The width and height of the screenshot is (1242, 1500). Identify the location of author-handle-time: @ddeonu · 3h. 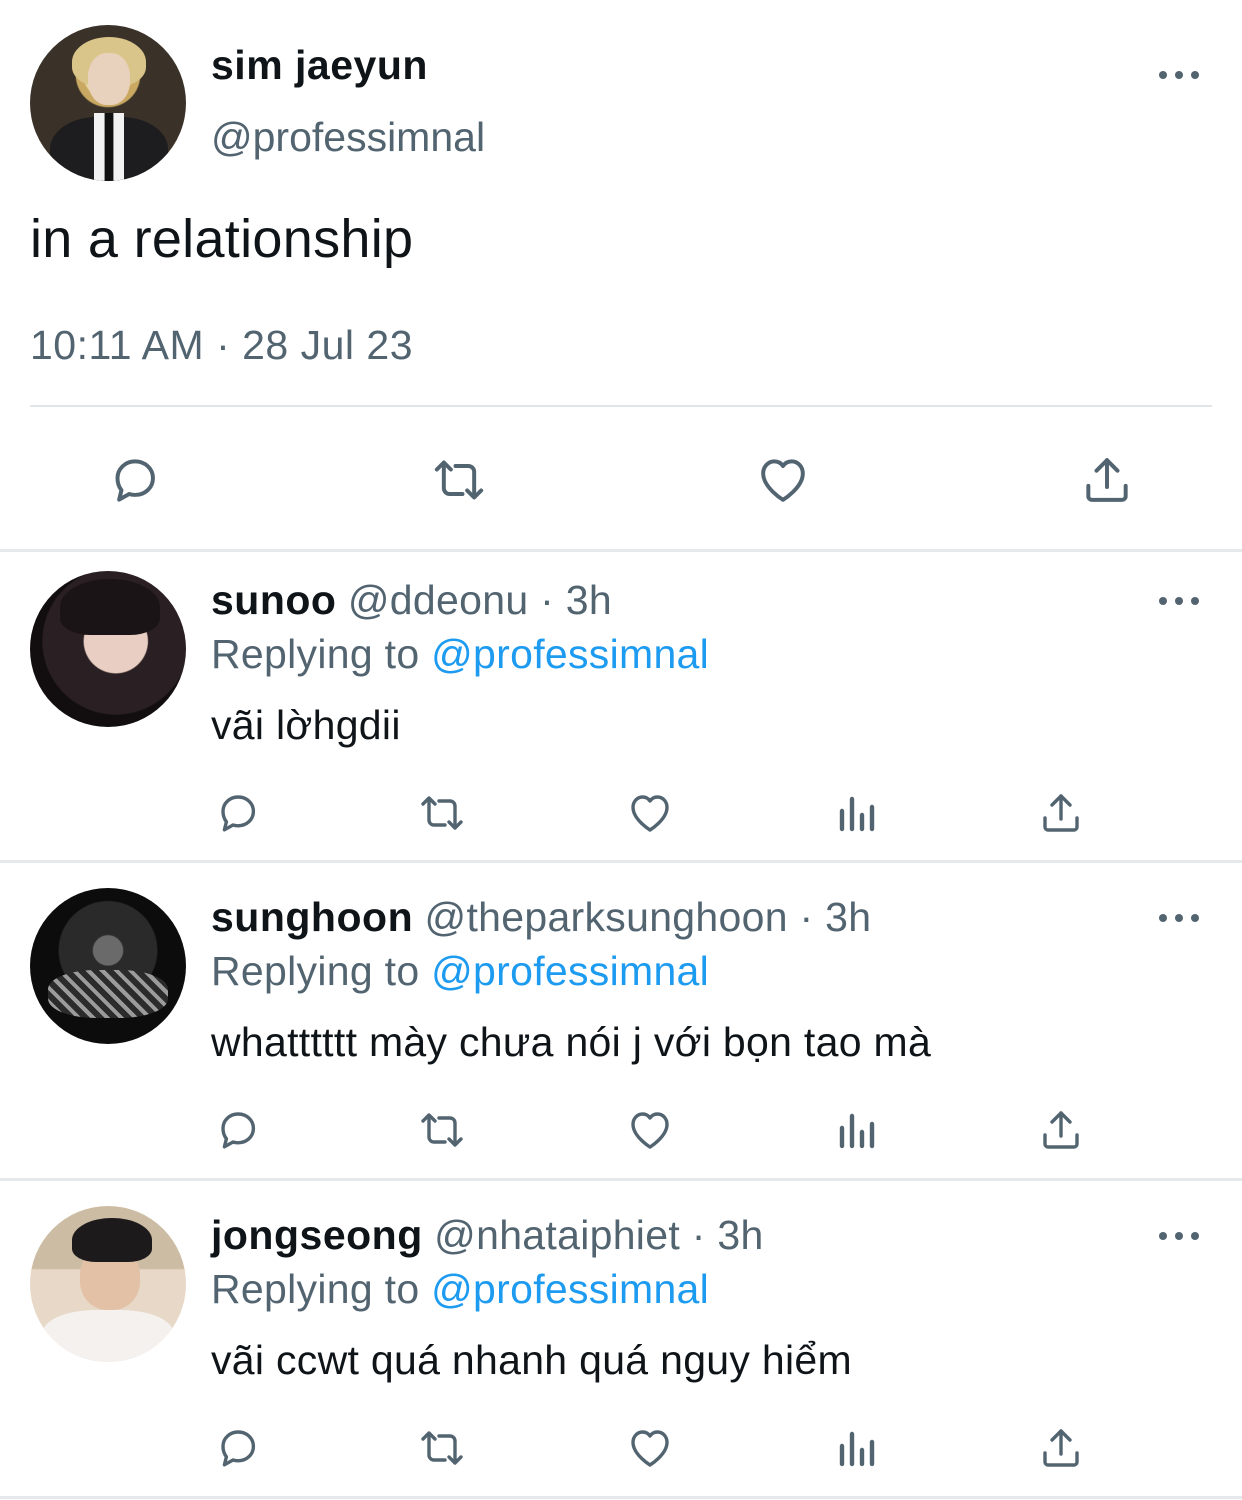
(480, 600).